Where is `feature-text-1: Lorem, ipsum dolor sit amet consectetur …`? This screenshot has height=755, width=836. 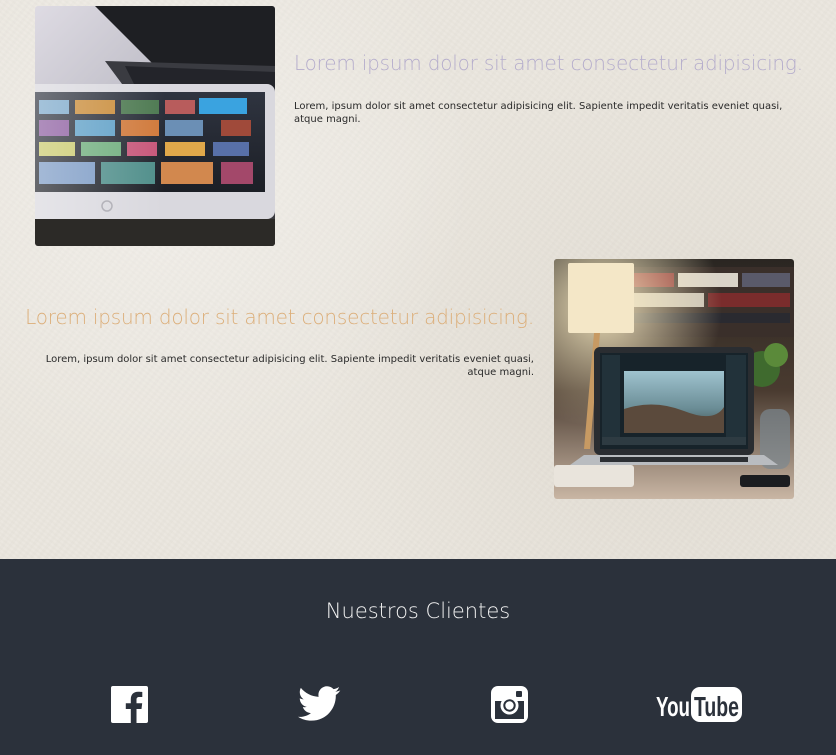
feature-text-1: Lorem, ipsum dolor sit amet consectetur … is located at coordinates (538, 113).